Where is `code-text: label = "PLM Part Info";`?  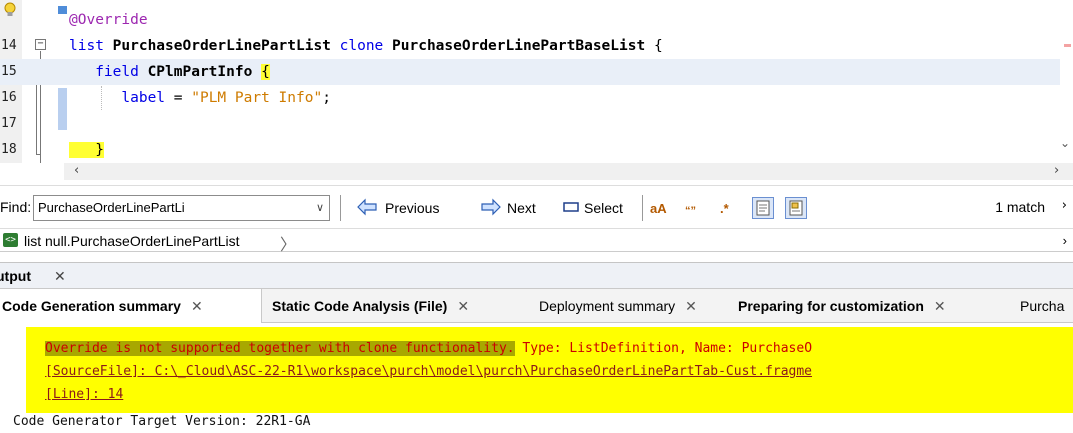 code-text: label = "PLM Part Info"; is located at coordinates (200, 98).